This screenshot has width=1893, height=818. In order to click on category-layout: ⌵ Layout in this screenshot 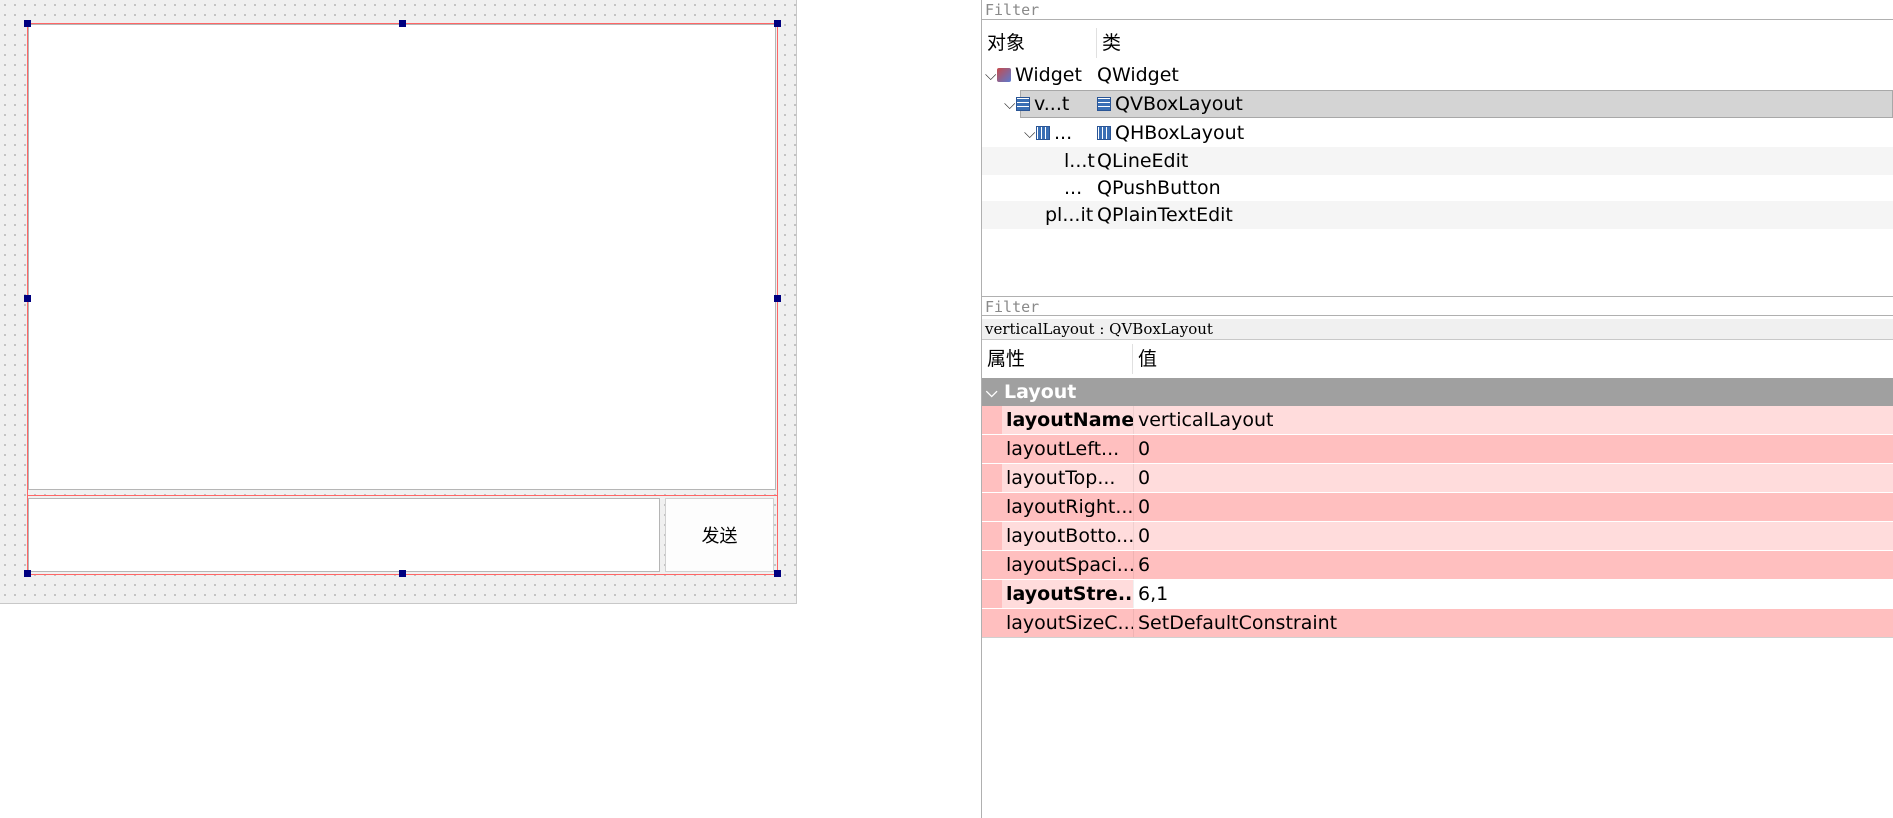, I will do `click(1437, 392)`.